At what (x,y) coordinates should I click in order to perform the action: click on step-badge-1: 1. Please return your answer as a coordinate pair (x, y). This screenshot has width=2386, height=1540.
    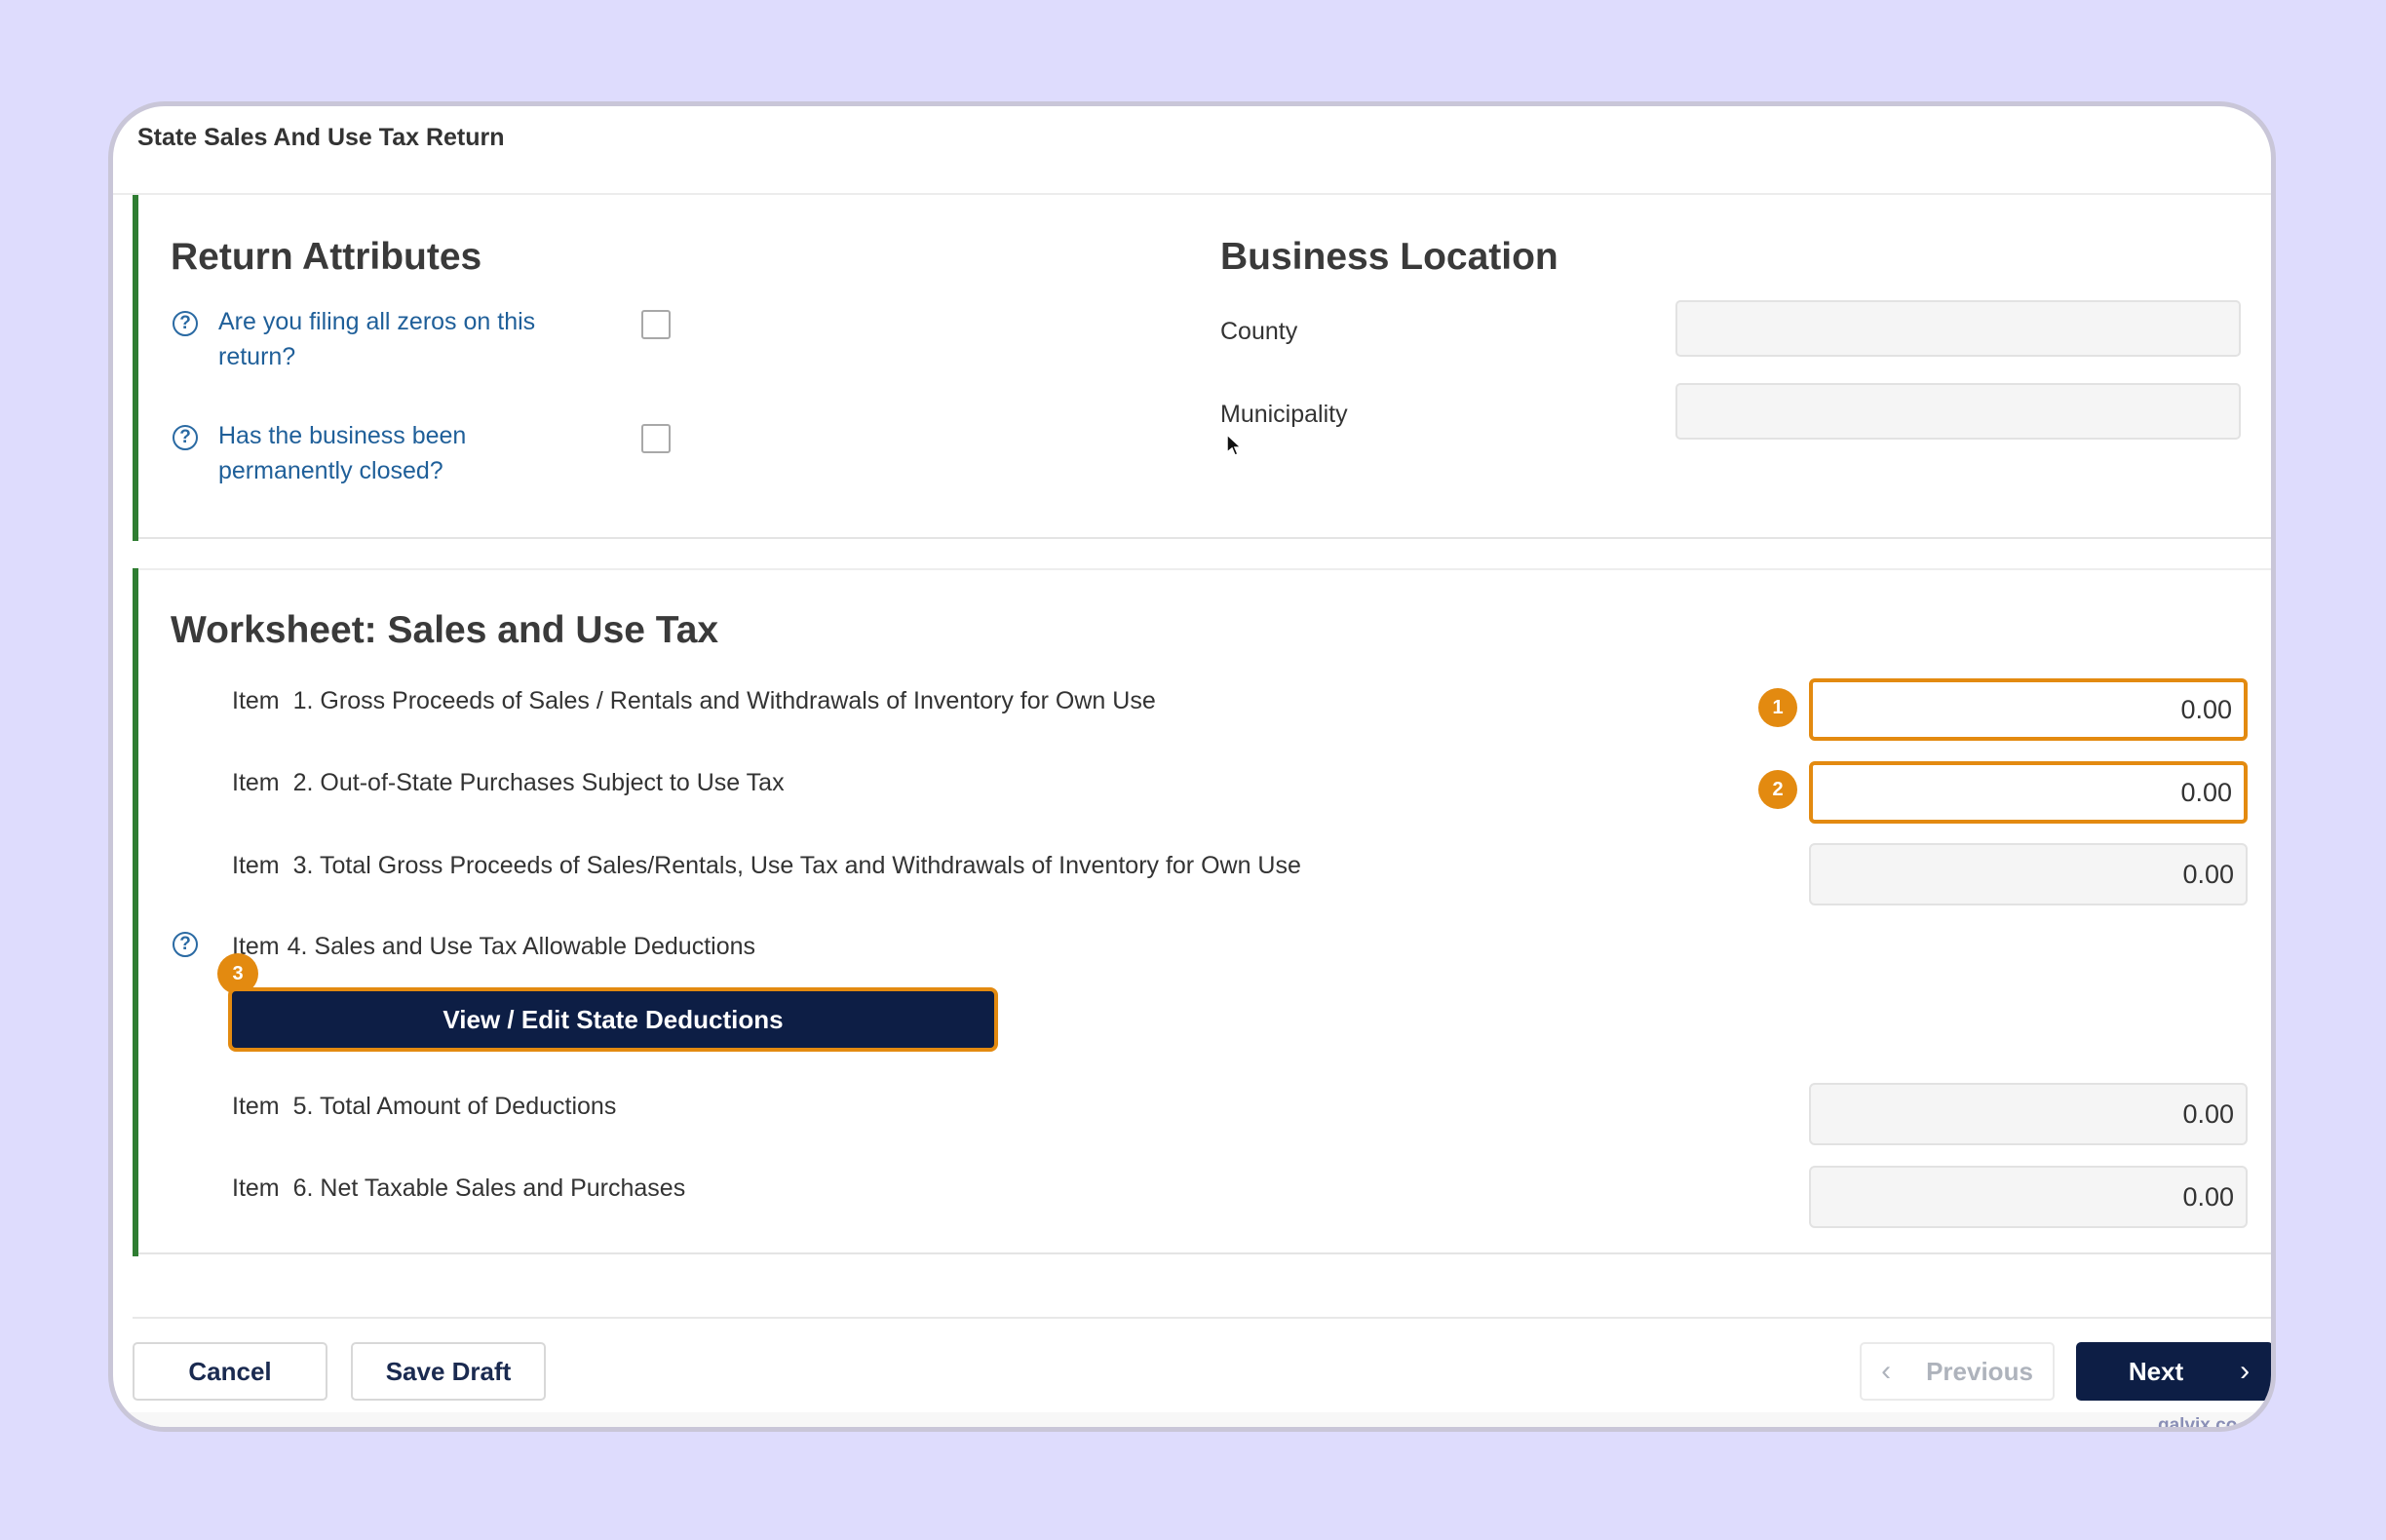
    Looking at the image, I should click on (1777, 707).